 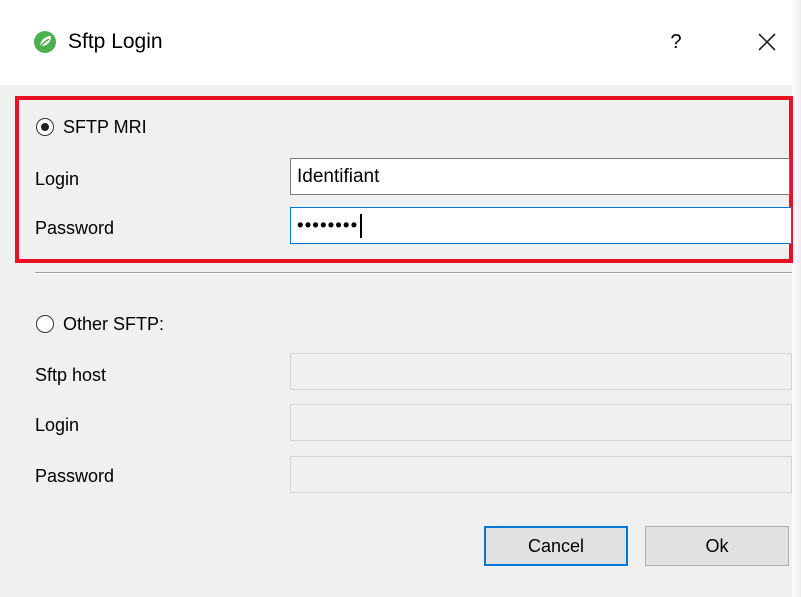 What do you see at coordinates (796, 298) in the screenshot?
I see `window-shadow` at bounding box center [796, 298].